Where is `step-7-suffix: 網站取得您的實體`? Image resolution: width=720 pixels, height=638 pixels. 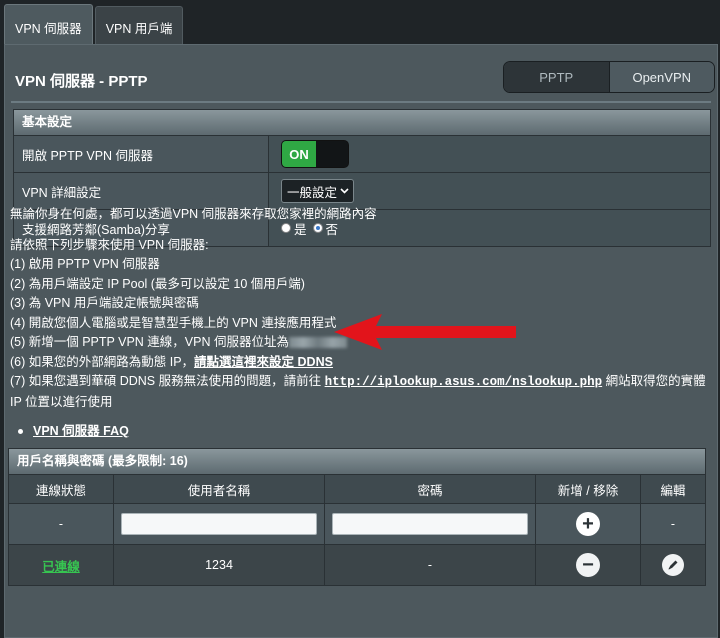
step-7-suffix: 網站取得您的實體 is located at coordinates (654, 381).